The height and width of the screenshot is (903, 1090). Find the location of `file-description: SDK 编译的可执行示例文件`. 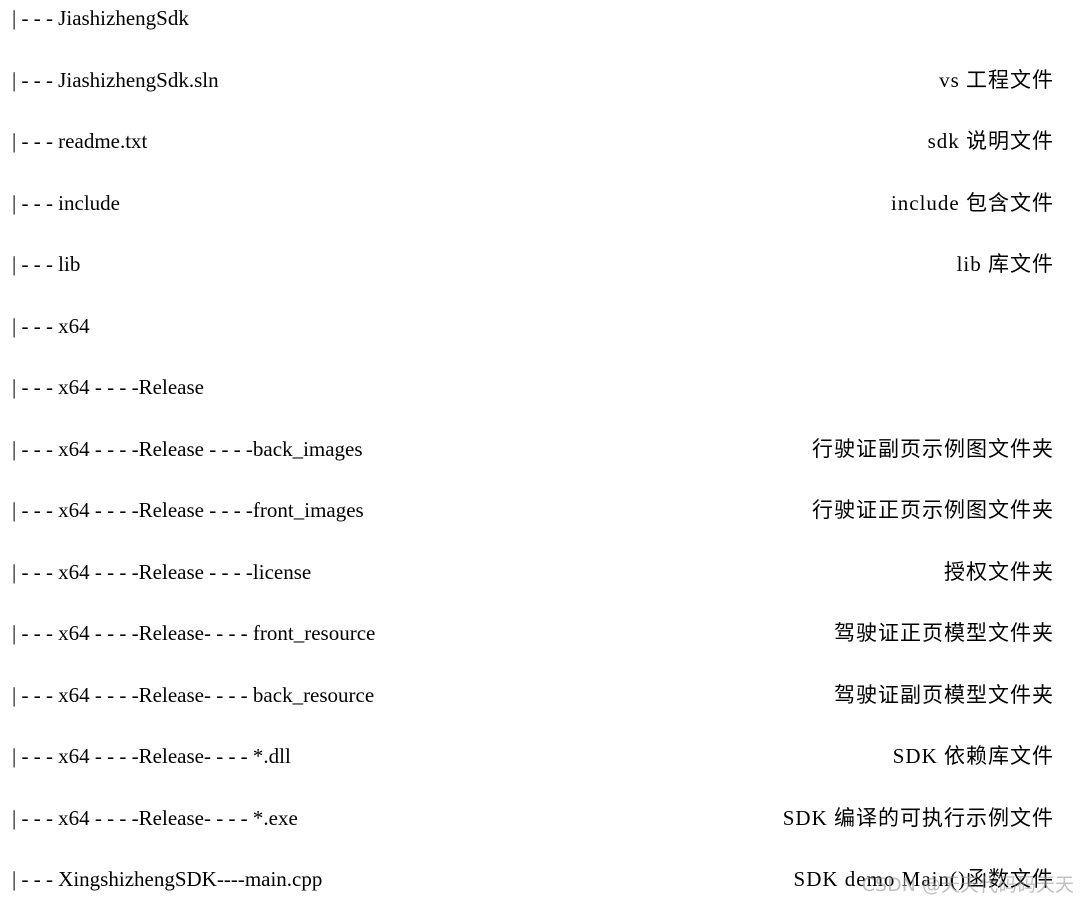

file-description: SDK 编译的可执行示例文件 is located at coordinates (918, 817).